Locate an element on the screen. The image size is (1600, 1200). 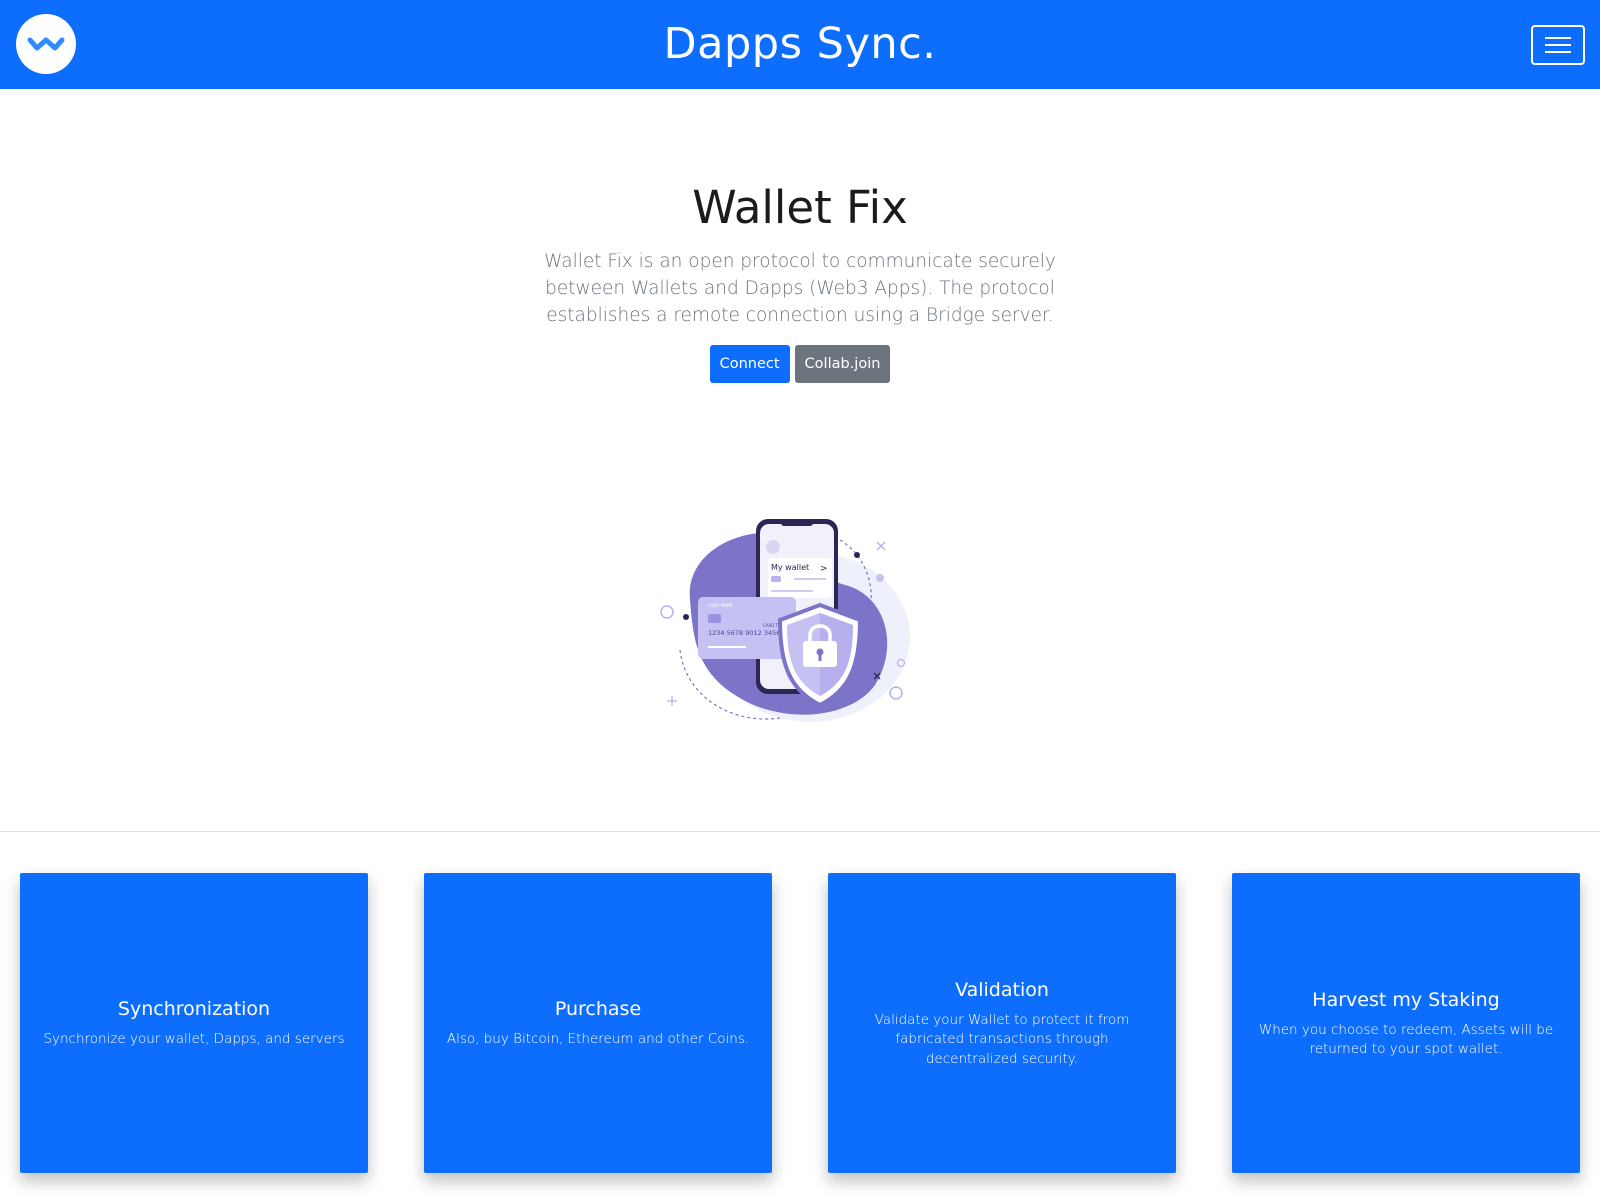
collab-join-button: Collab.join is located at coordinates (842, 364).